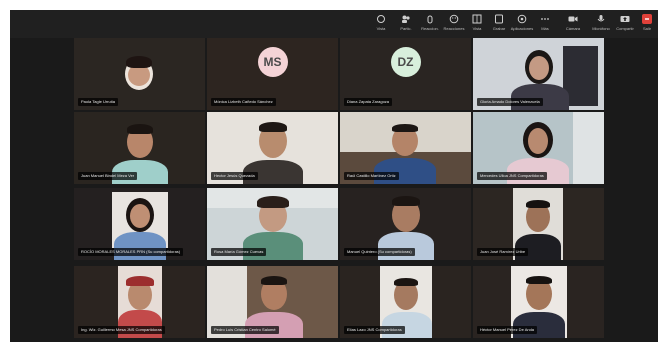 The height and width of the screenshot is (347, 667). I want to click on participant-tile: Manuel Quintero (Su compartidoras), so click(405, 224).